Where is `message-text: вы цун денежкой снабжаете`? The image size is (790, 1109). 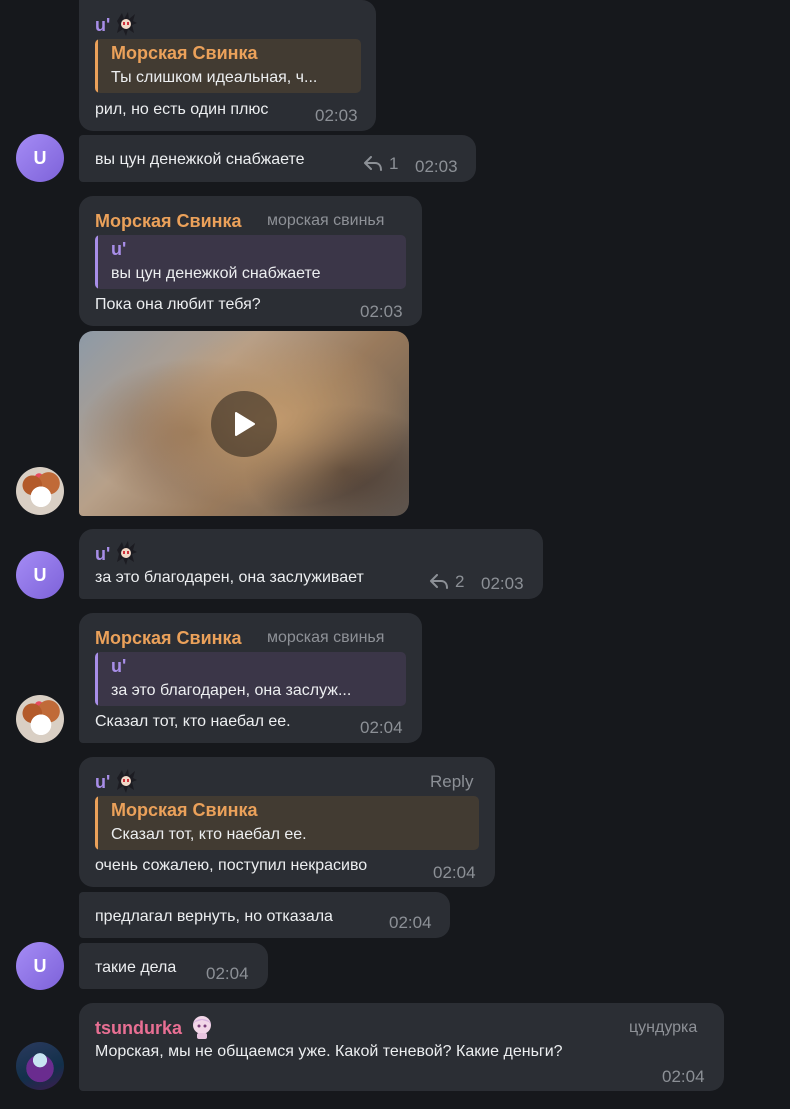 message-text: вы цун денежкой снабжаете is located at coordinates (200, 159).